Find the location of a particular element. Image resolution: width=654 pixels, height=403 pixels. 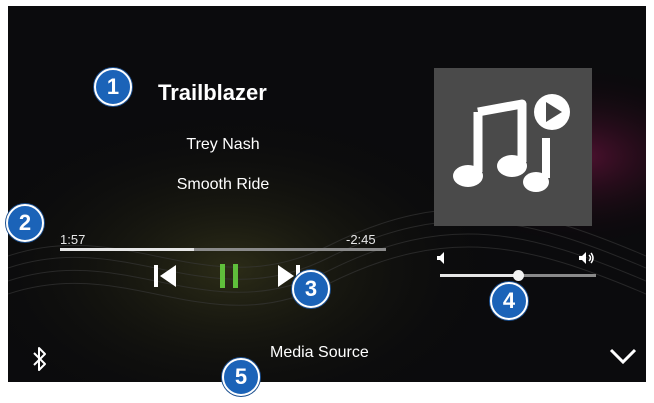

album-art is located at coordinates (513, 147).